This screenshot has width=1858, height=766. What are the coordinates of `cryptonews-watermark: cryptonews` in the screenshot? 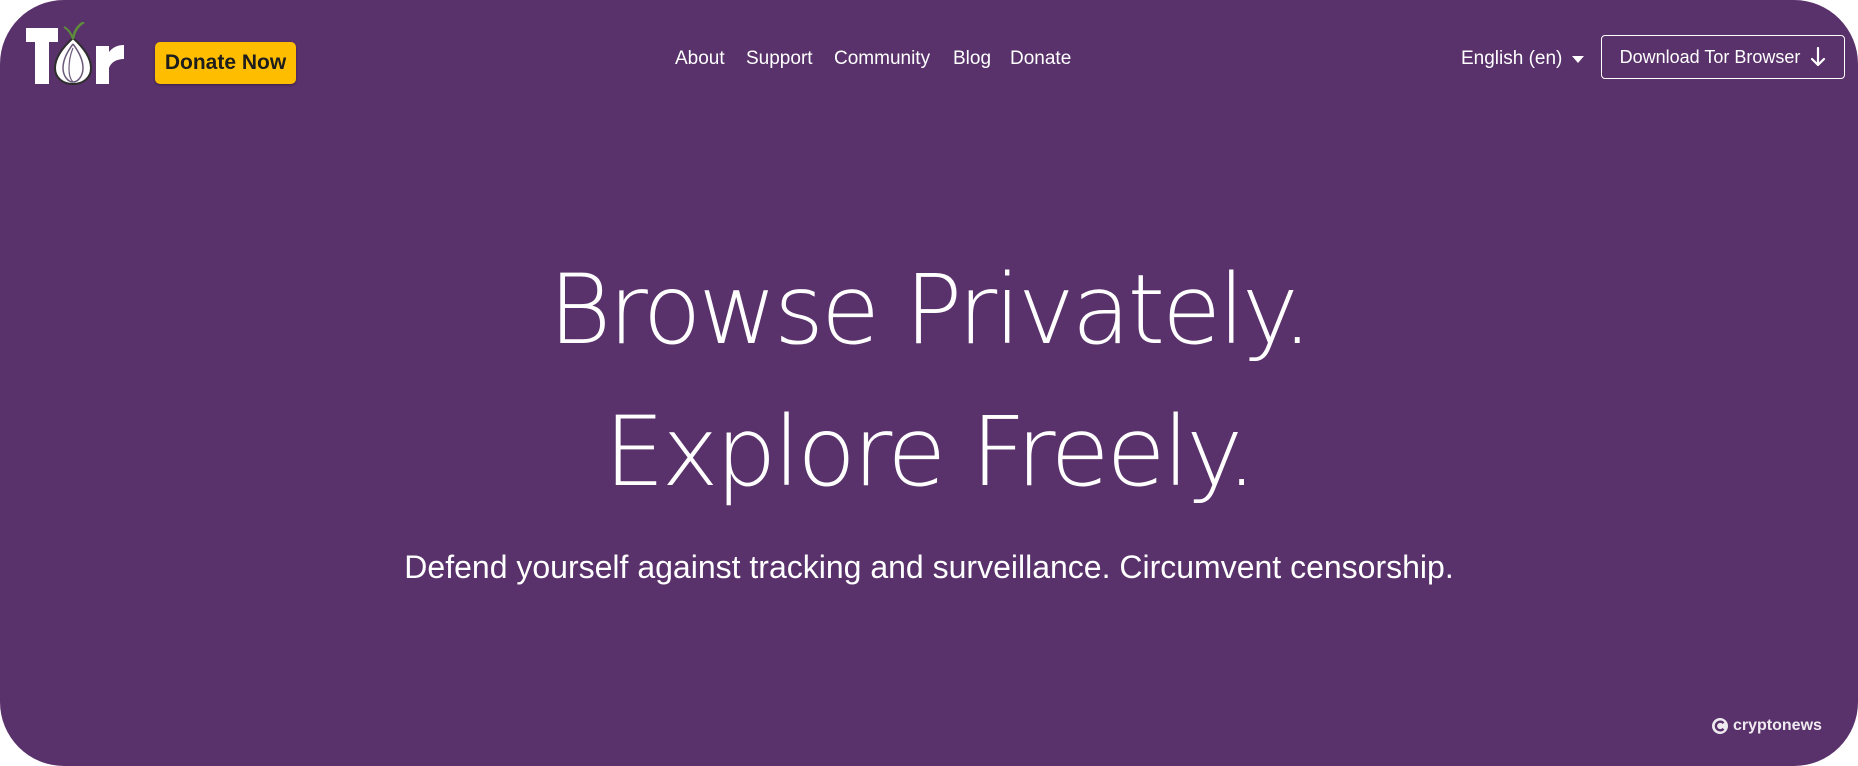 It's located at (1766, 726).